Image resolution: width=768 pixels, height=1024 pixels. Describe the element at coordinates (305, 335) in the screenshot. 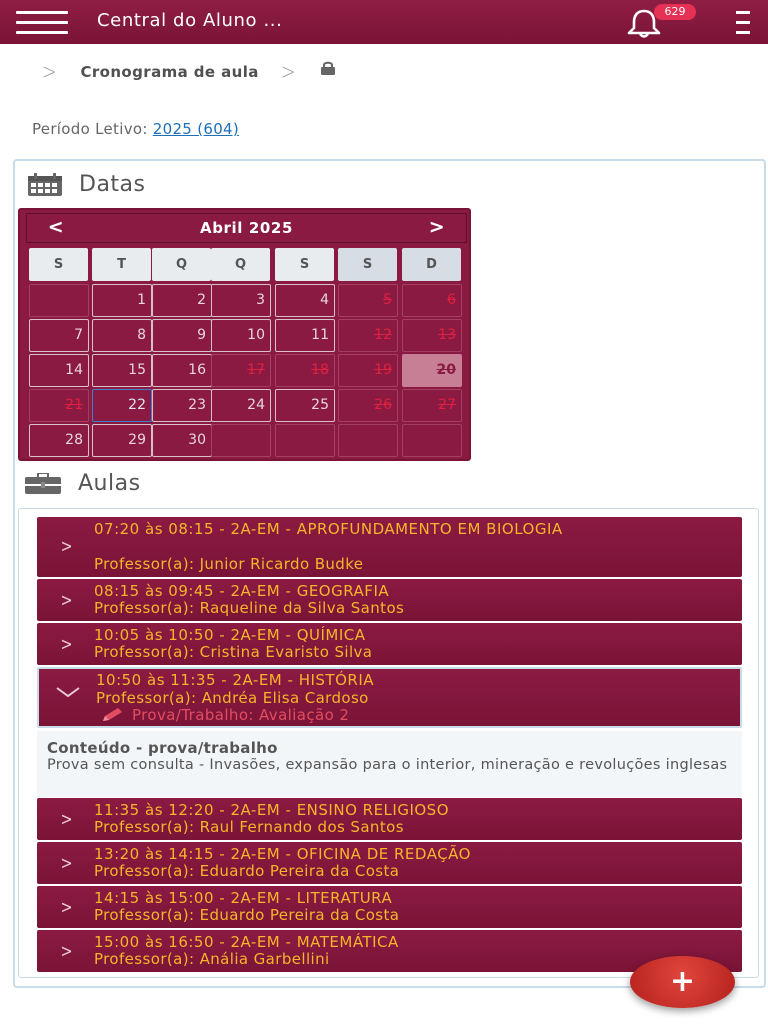

I see `calendar-day: 11` at that location.